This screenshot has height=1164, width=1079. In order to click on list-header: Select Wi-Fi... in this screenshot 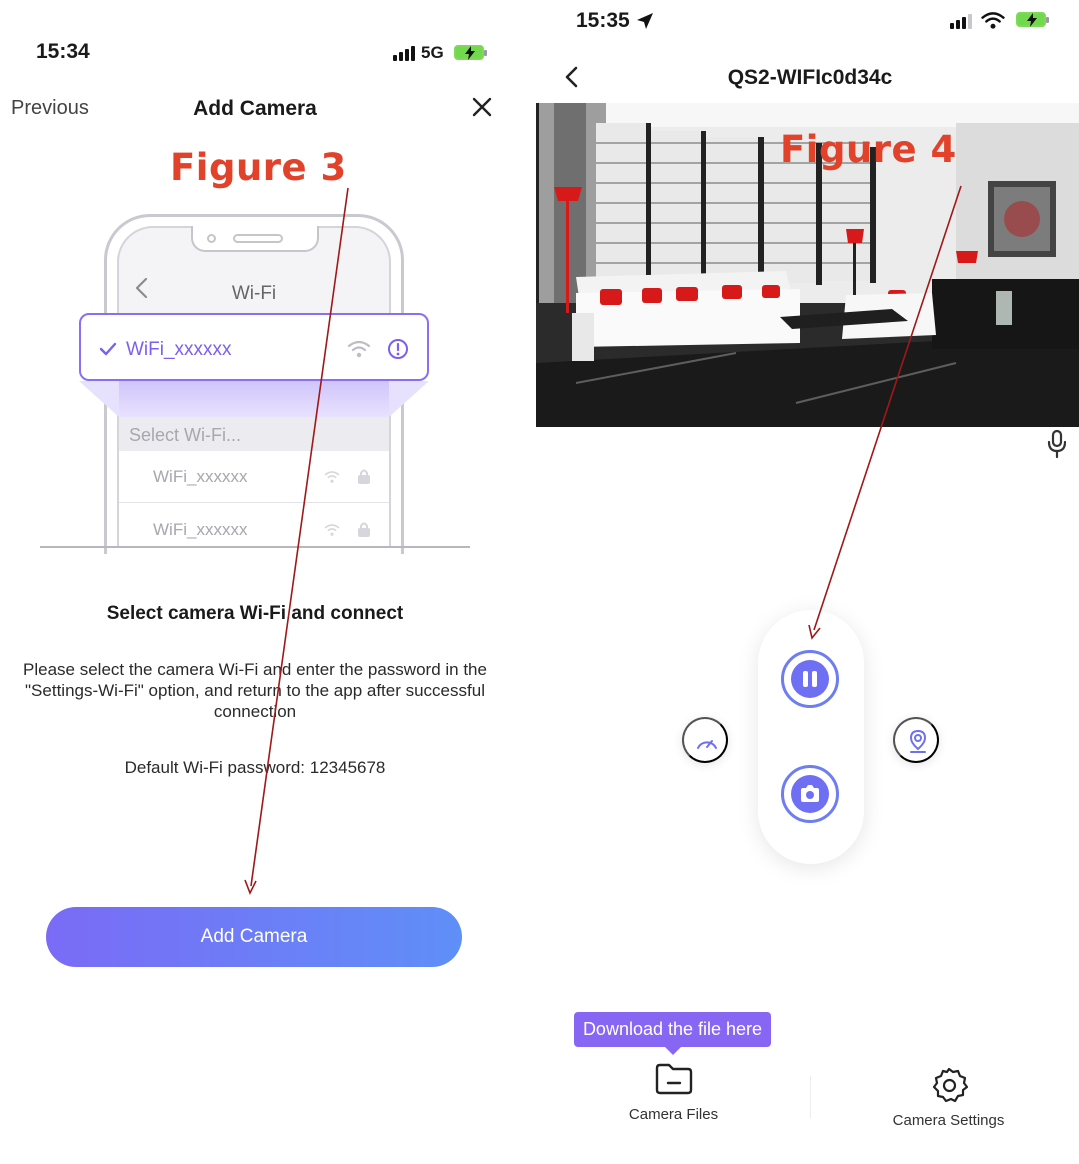, I will do `click(185, 435)`.